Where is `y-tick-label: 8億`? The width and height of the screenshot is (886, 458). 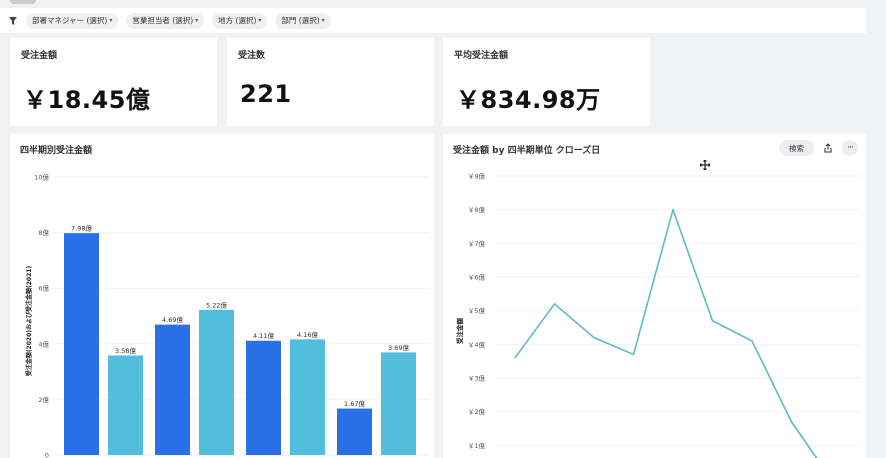 y-tick-label: 8億 is located at coordinates (43, 232).